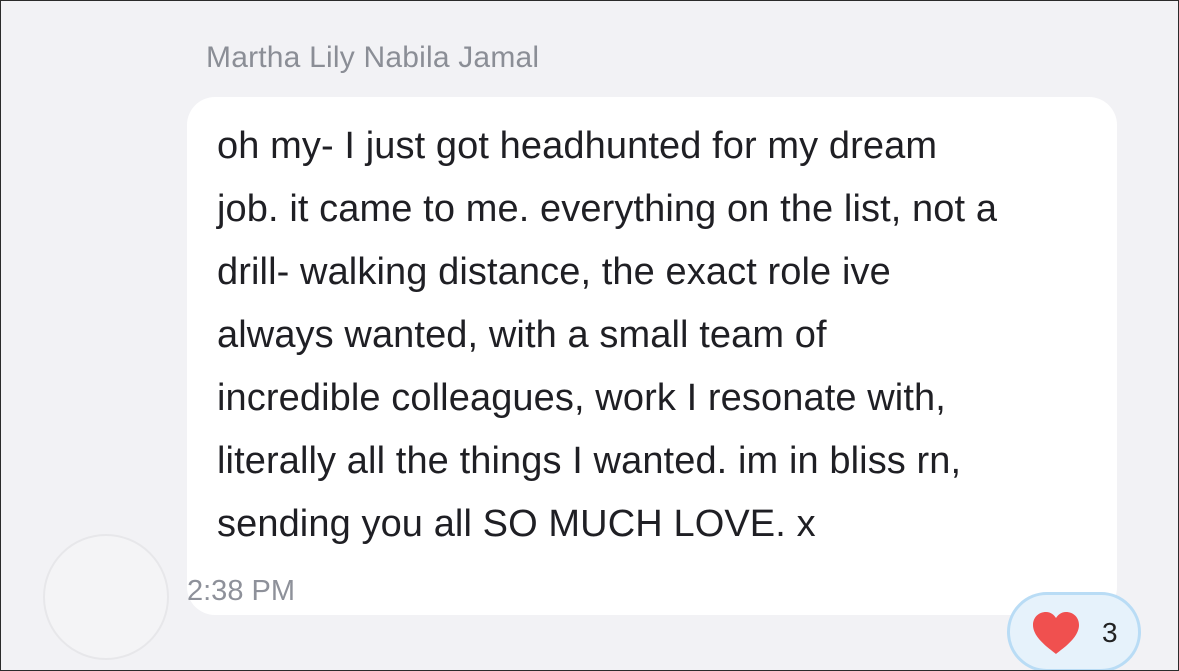 The width and height of the screenshot is (1179, 671). Describe the element at coordinates (106, 597) in the screenshot. I see `avatar` at that location.